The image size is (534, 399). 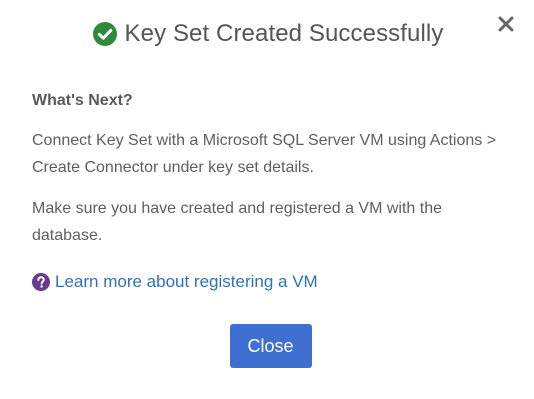 I want to click on dialog-header: Key Set Created Successfully, so click(x=267, y=34).